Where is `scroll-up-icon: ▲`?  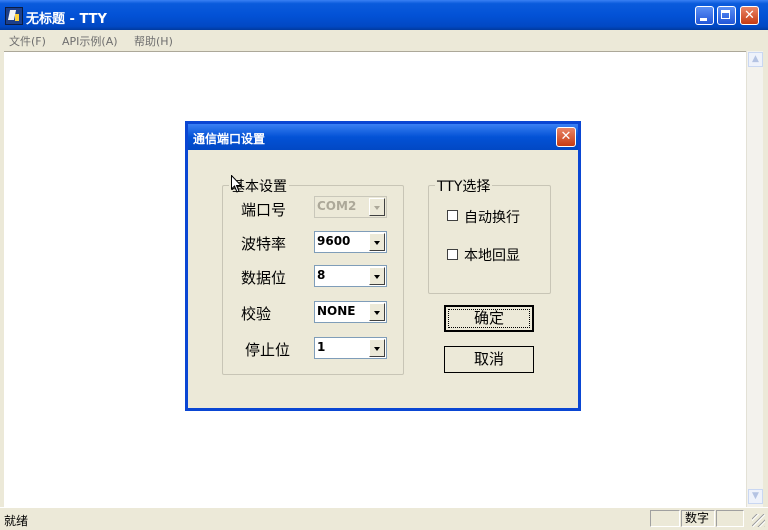 scroll-up-icon: ▲ is located at coordinates (755, 59).